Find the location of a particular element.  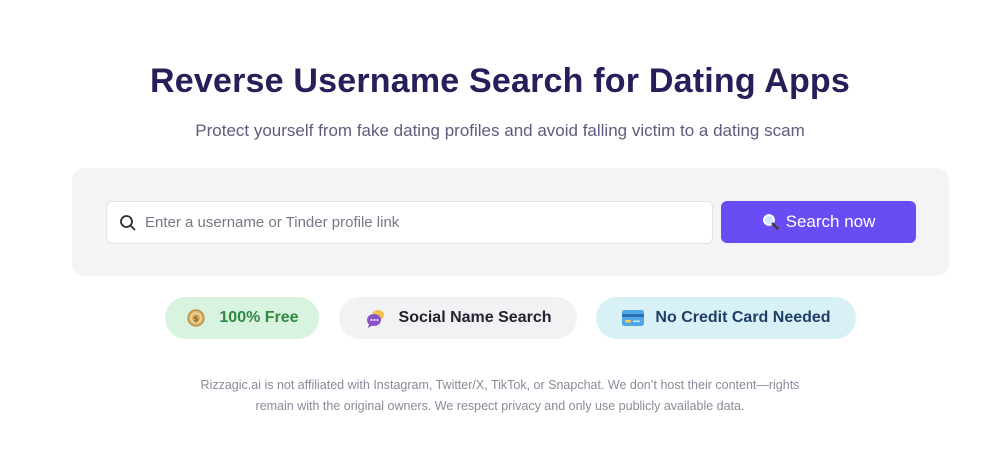

feature-chip-label: Social Name Search is located at coordinates (475, 317).